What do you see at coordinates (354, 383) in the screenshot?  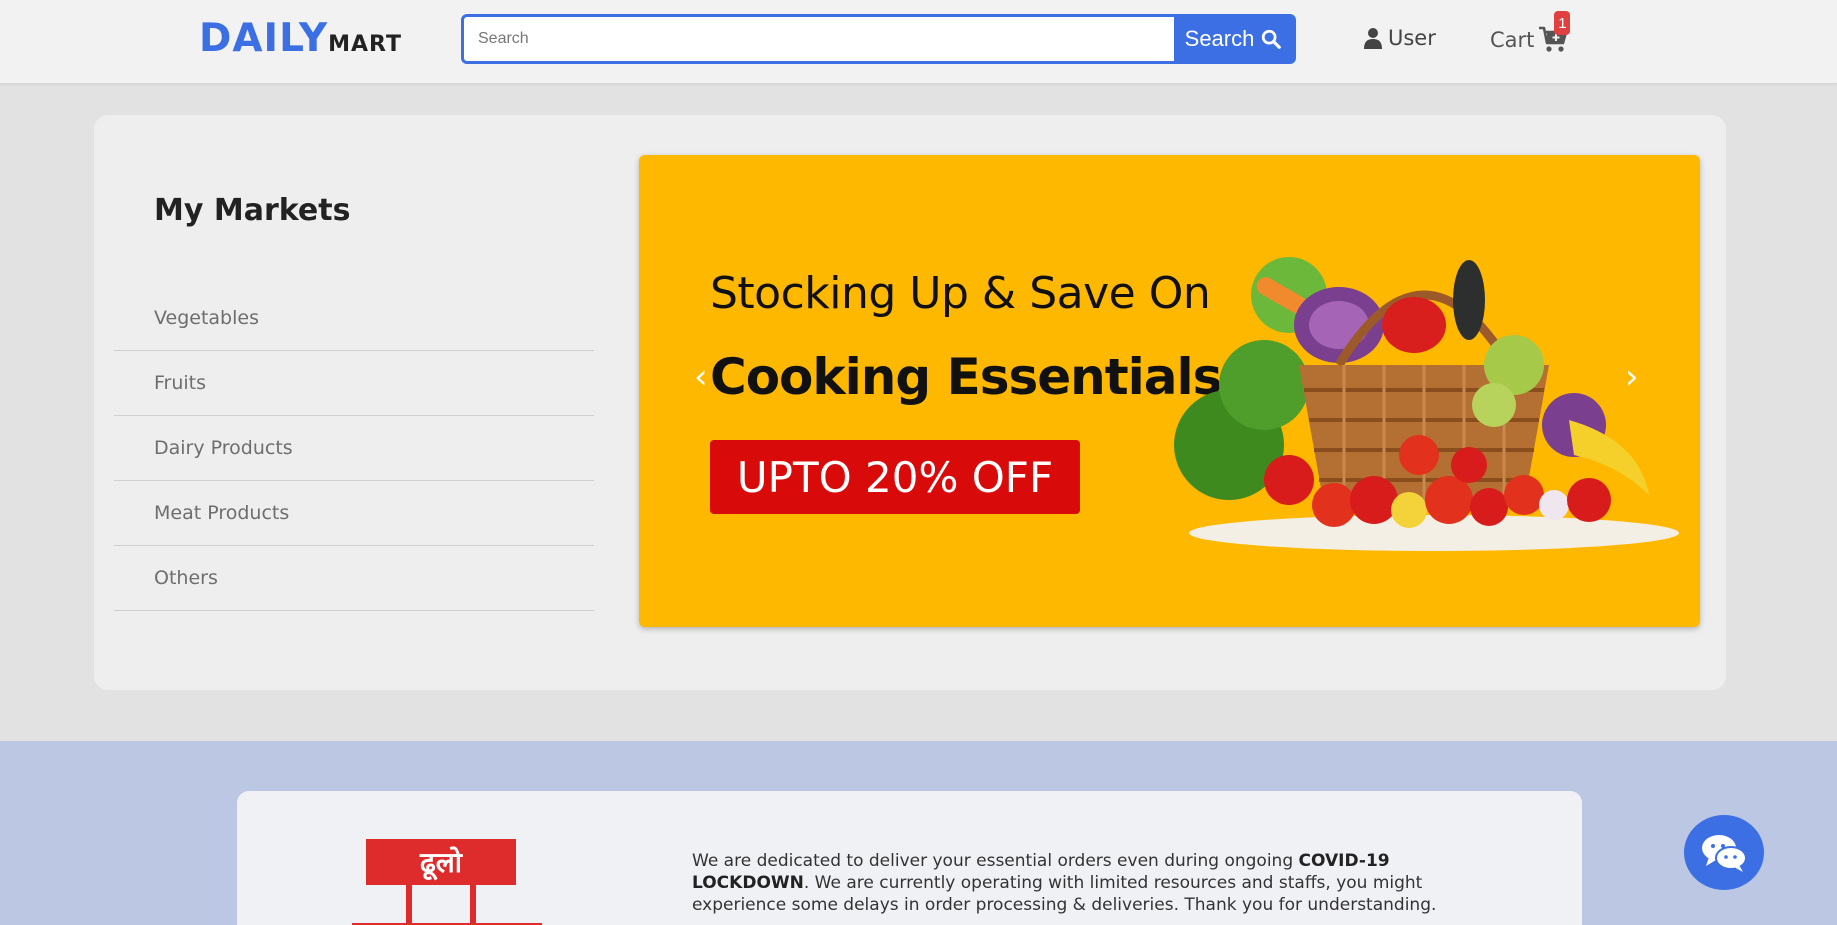 I see `market-item-fruits: Fruits` at bounding box center [354, 383].